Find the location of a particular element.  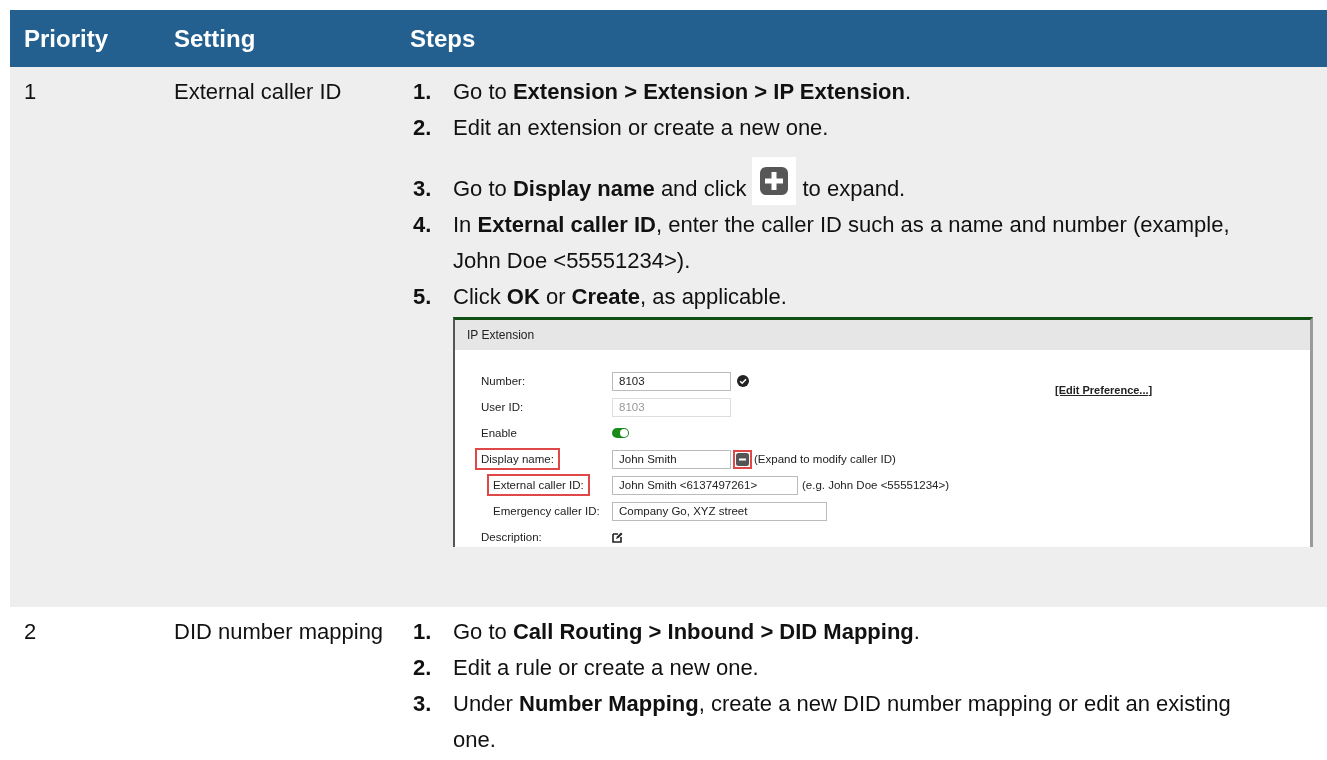

edit-icon is located at coordinates (617, 537).